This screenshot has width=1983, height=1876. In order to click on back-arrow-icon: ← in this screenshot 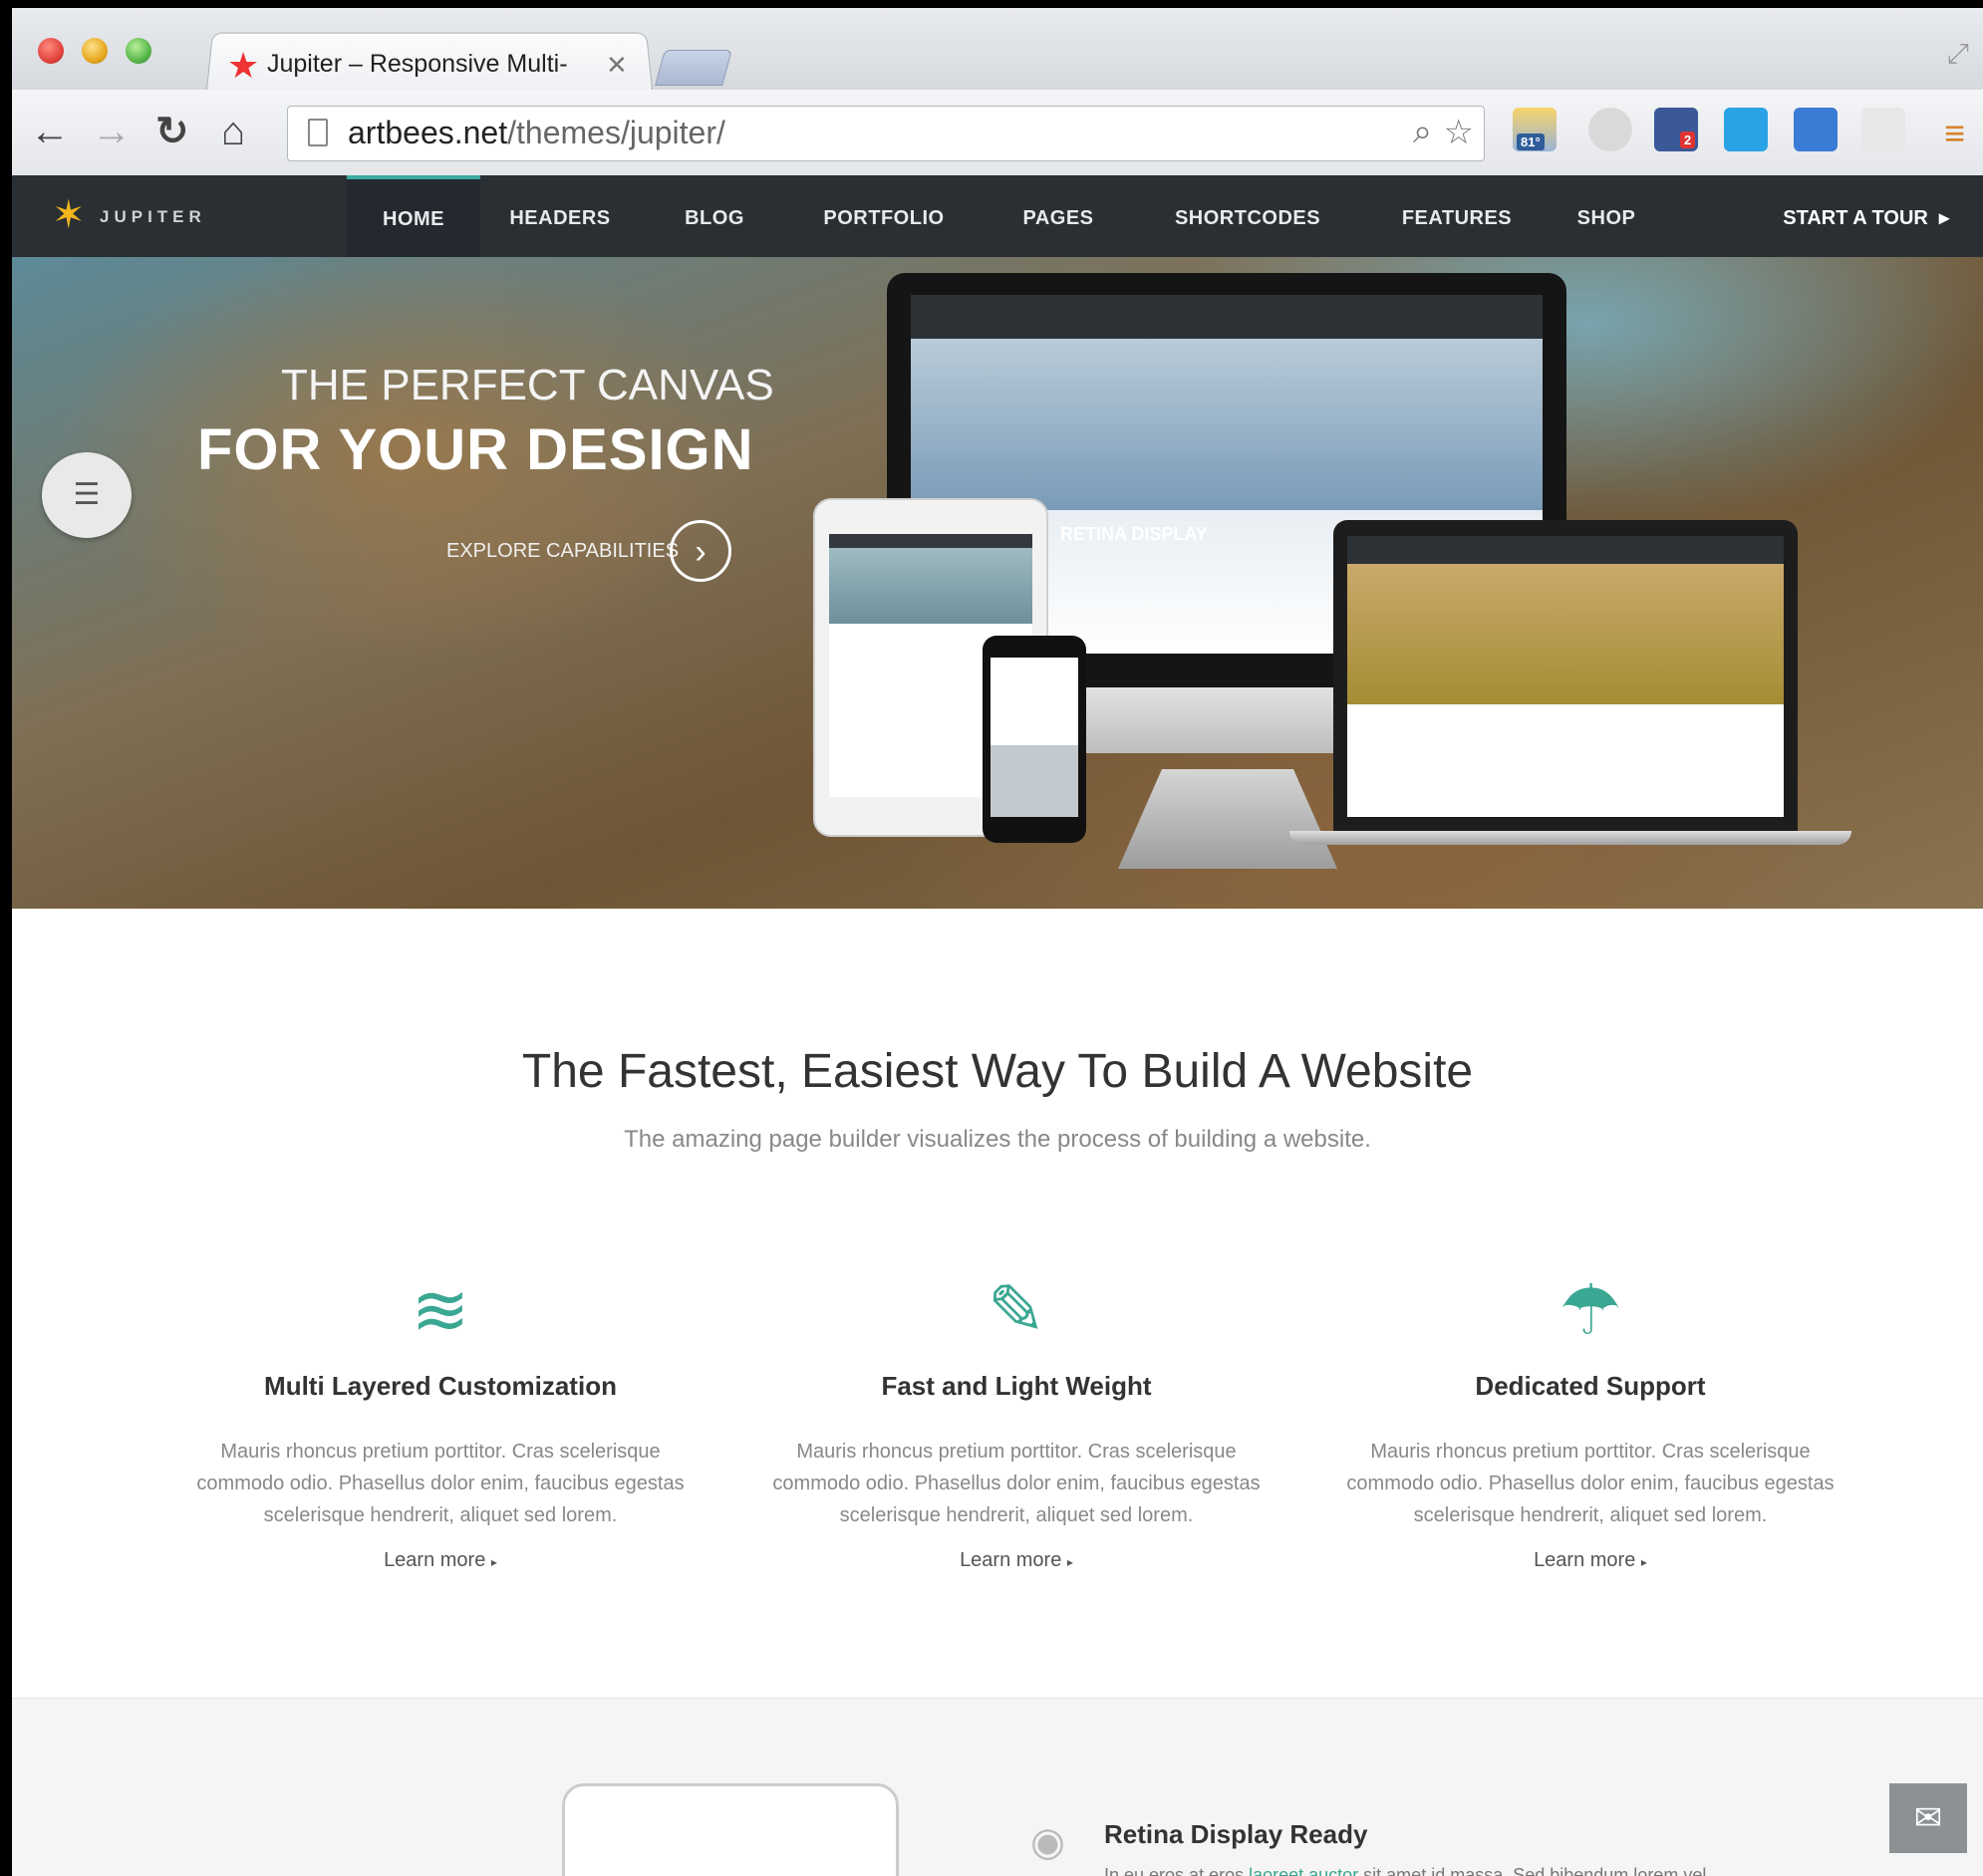, I will do `click(50, 132)`.